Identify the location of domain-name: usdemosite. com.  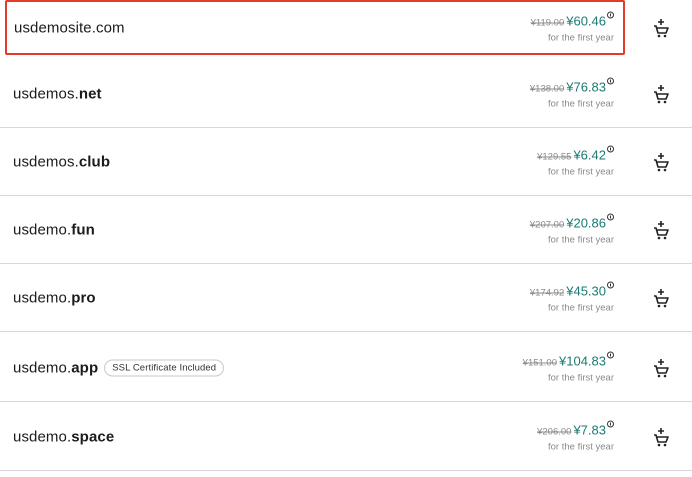
(69, 27).